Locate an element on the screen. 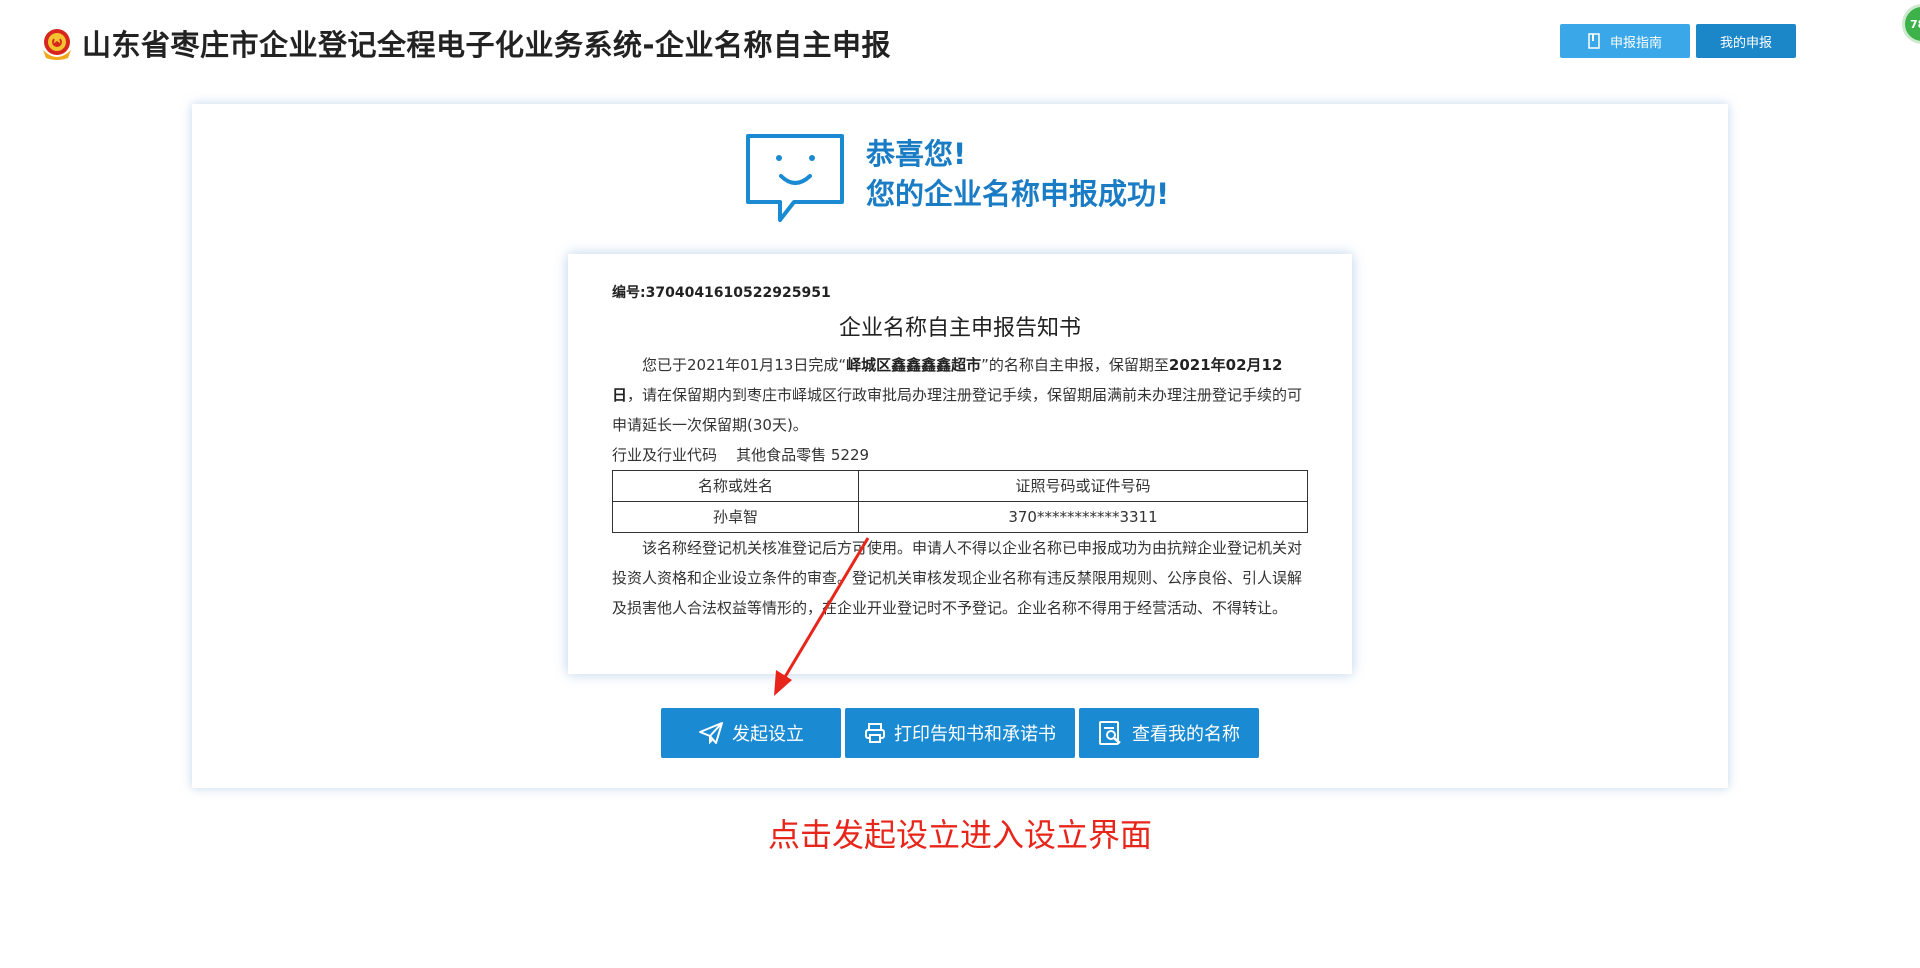 The height and width of the screenshot is (968, 1920). table-row: 孙卓智 370***********3311 is located at coordinates (960, 517).